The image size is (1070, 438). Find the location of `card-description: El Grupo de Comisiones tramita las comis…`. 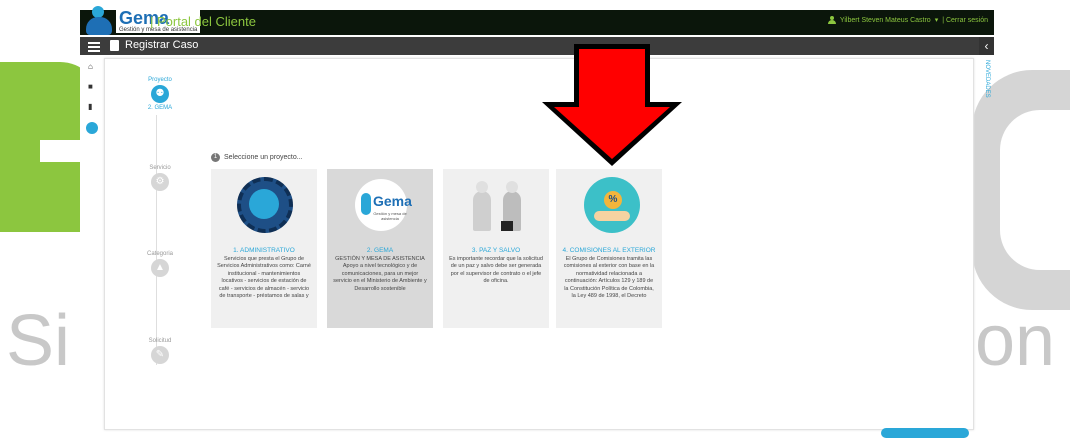

card-description: El Grupo de Comisiones tramita las comis… is located at coordinates (609, 278).